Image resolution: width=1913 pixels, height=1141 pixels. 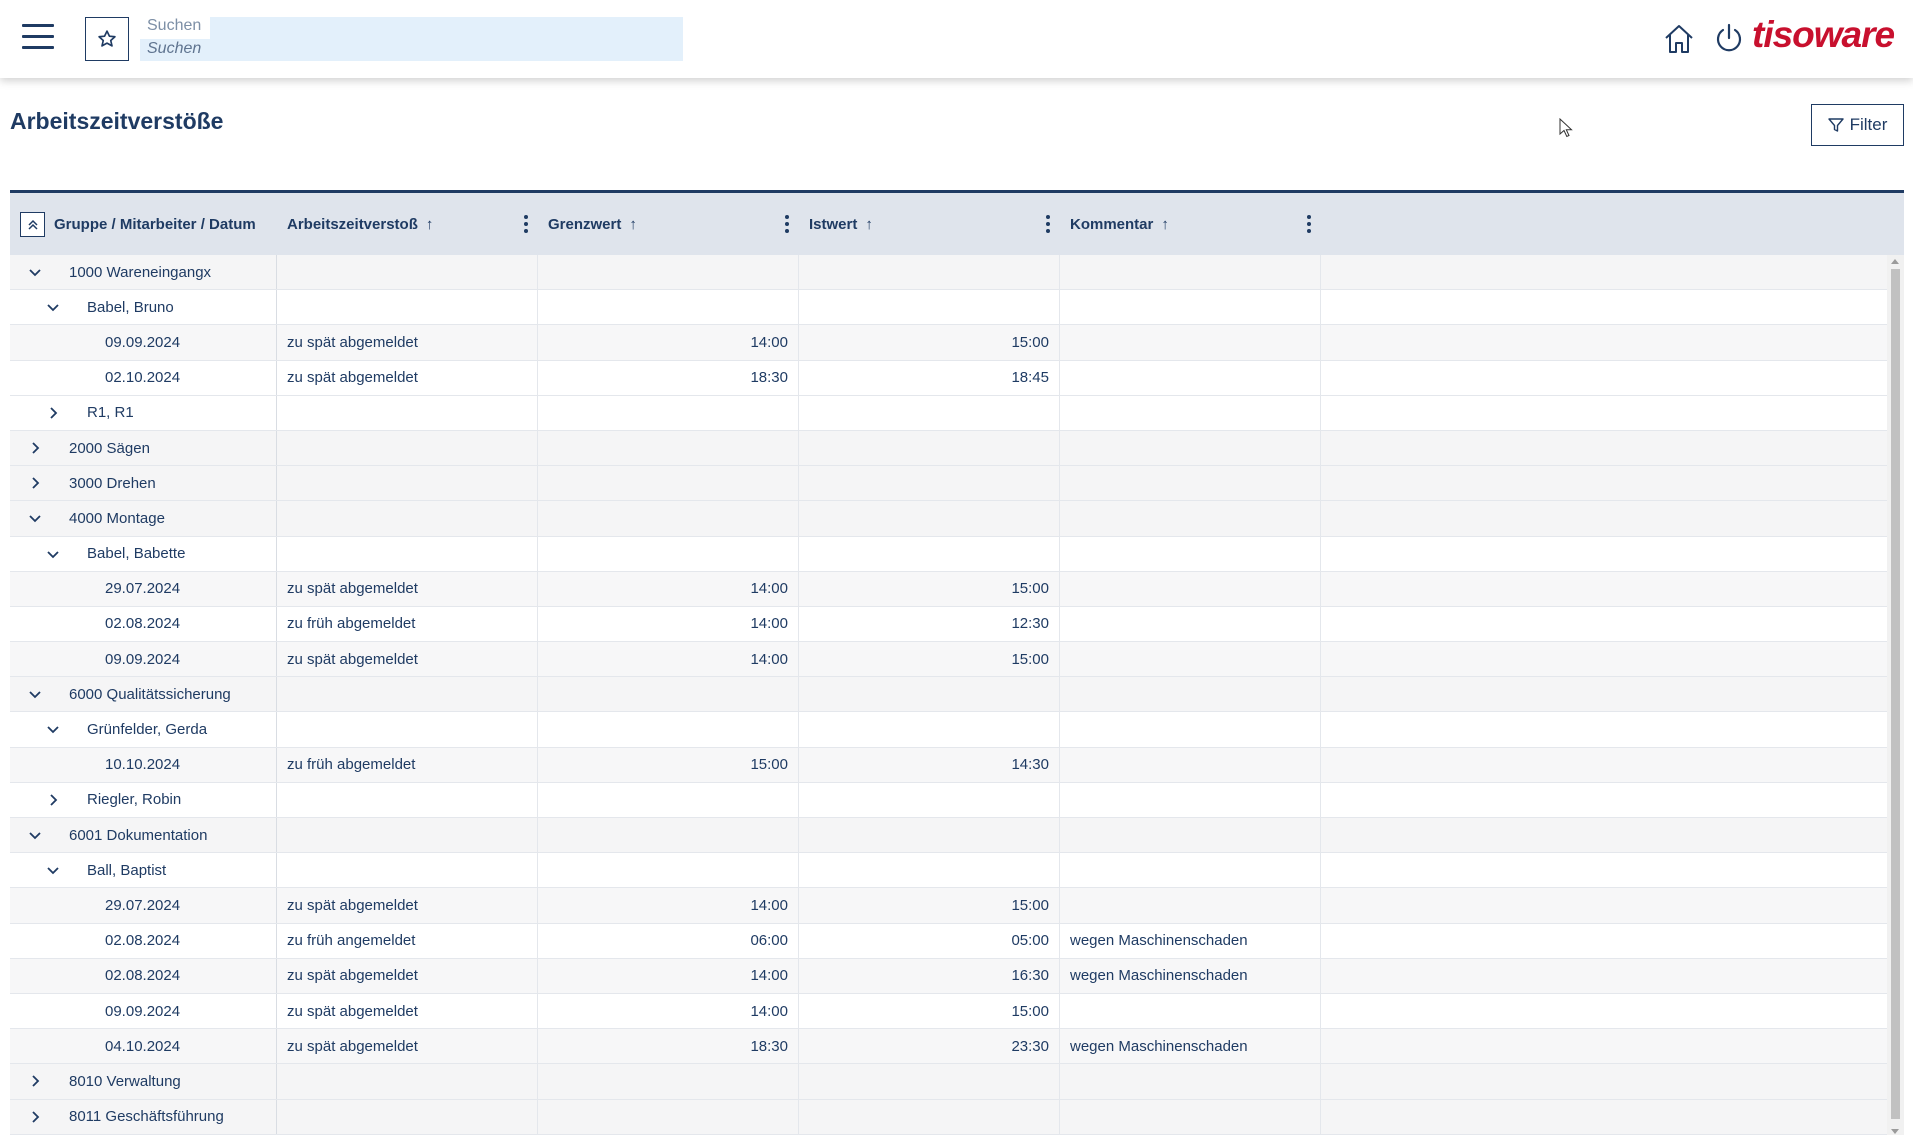 I want to click on table-row: 02.08.2024 zu früh abgemeldet 14:00 12:30, so click(x=948, y=624).